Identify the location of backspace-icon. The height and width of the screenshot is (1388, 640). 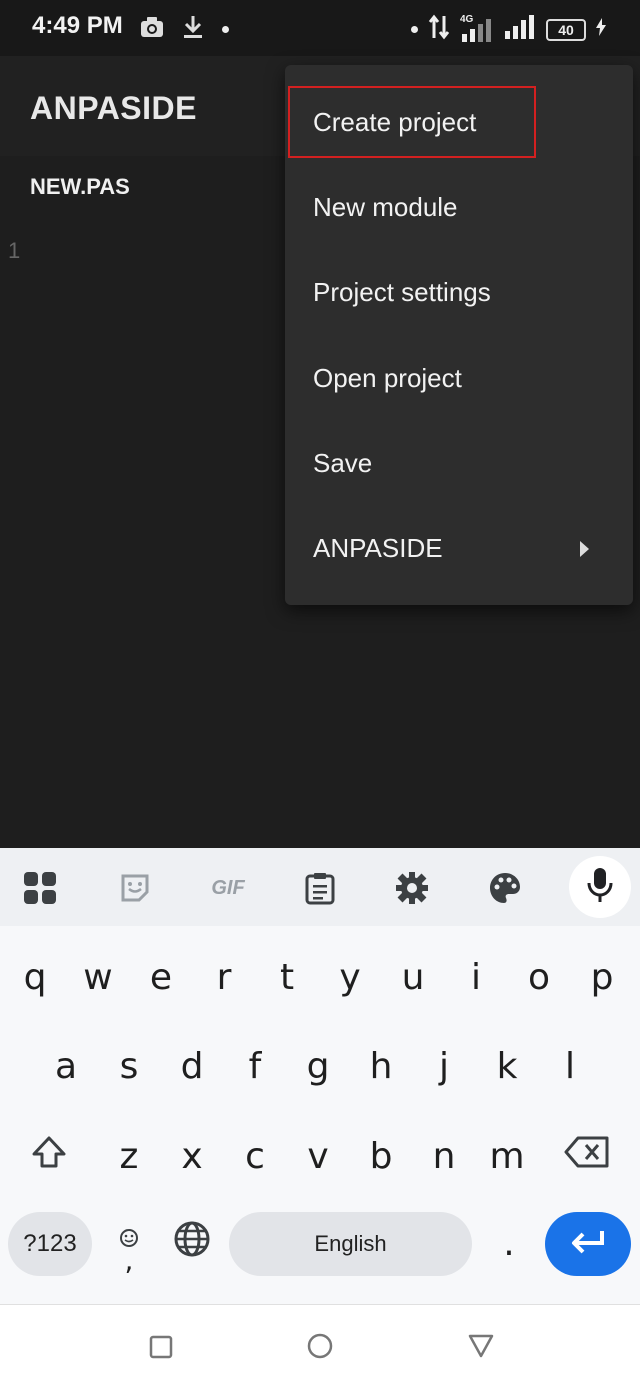
(587, 1156).